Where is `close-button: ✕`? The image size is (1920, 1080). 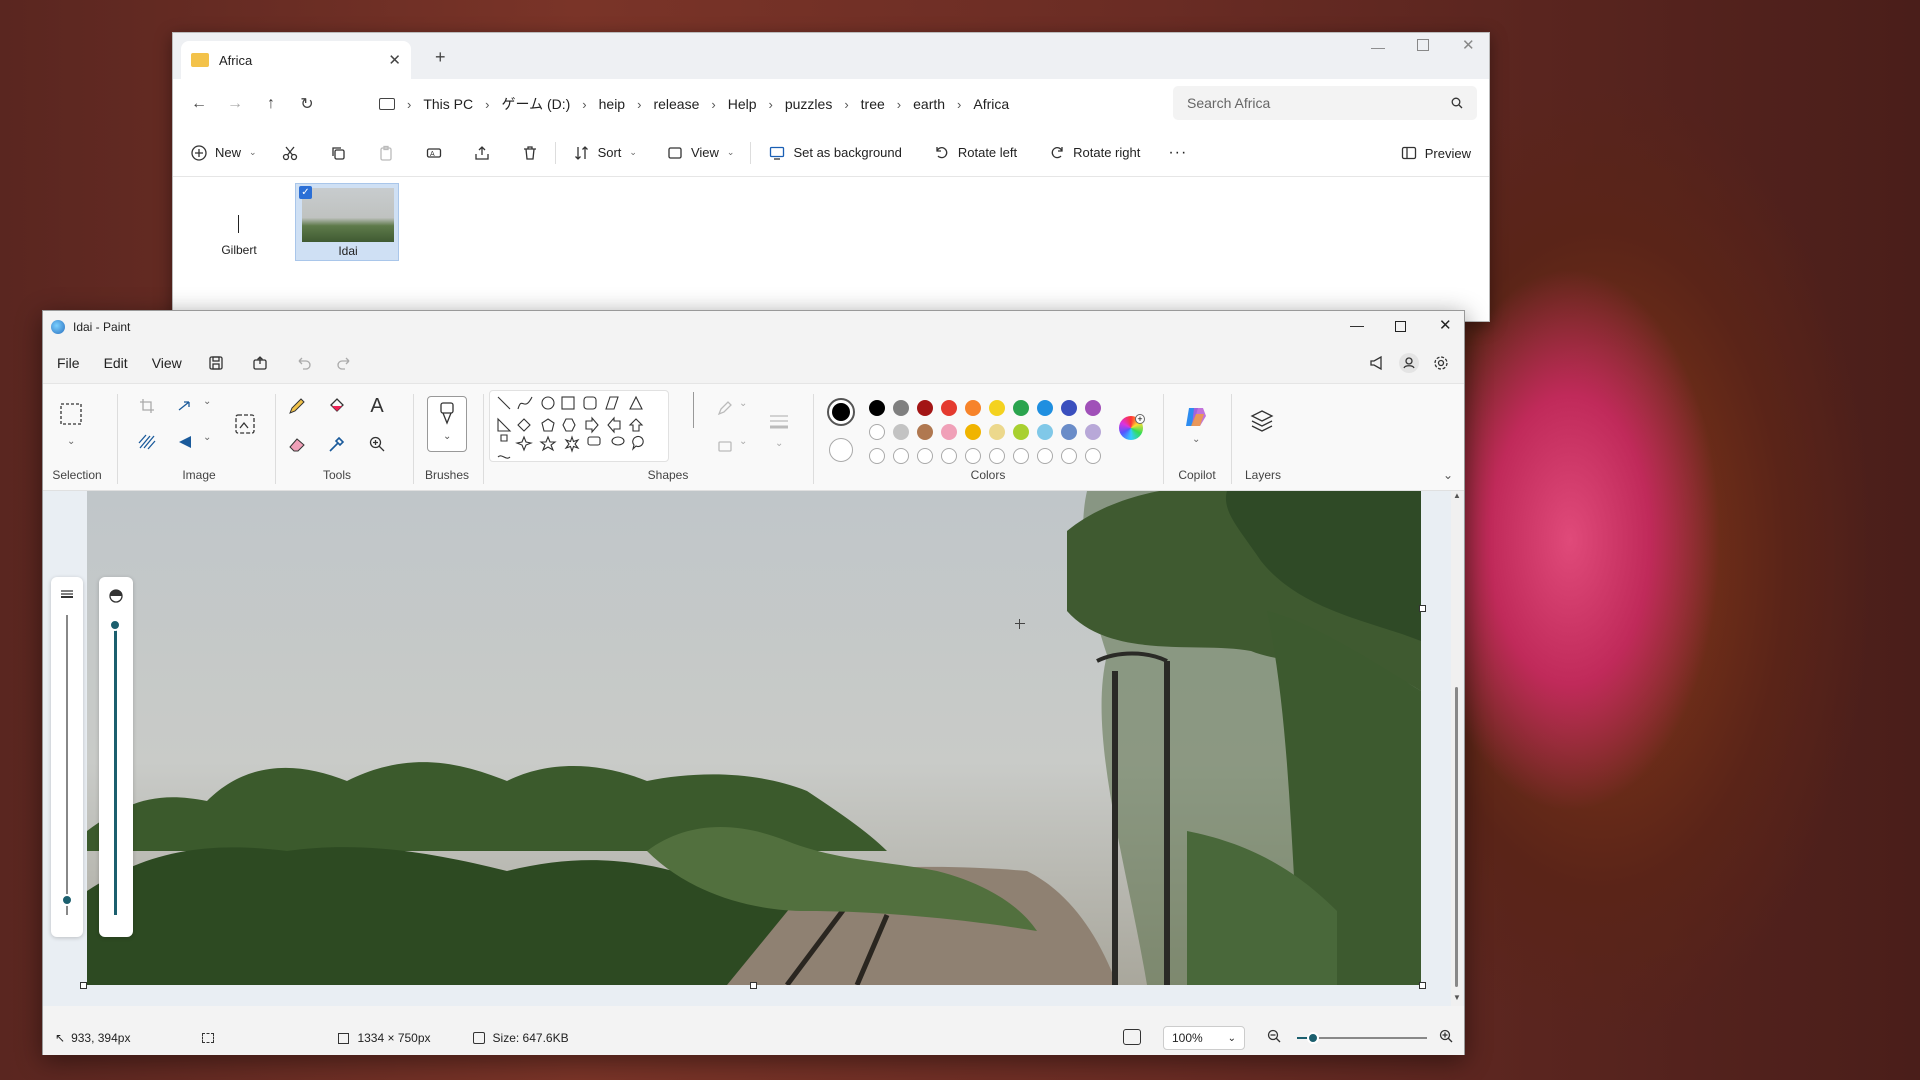
close-button: ✕ is located at coordinates (1445, 325).